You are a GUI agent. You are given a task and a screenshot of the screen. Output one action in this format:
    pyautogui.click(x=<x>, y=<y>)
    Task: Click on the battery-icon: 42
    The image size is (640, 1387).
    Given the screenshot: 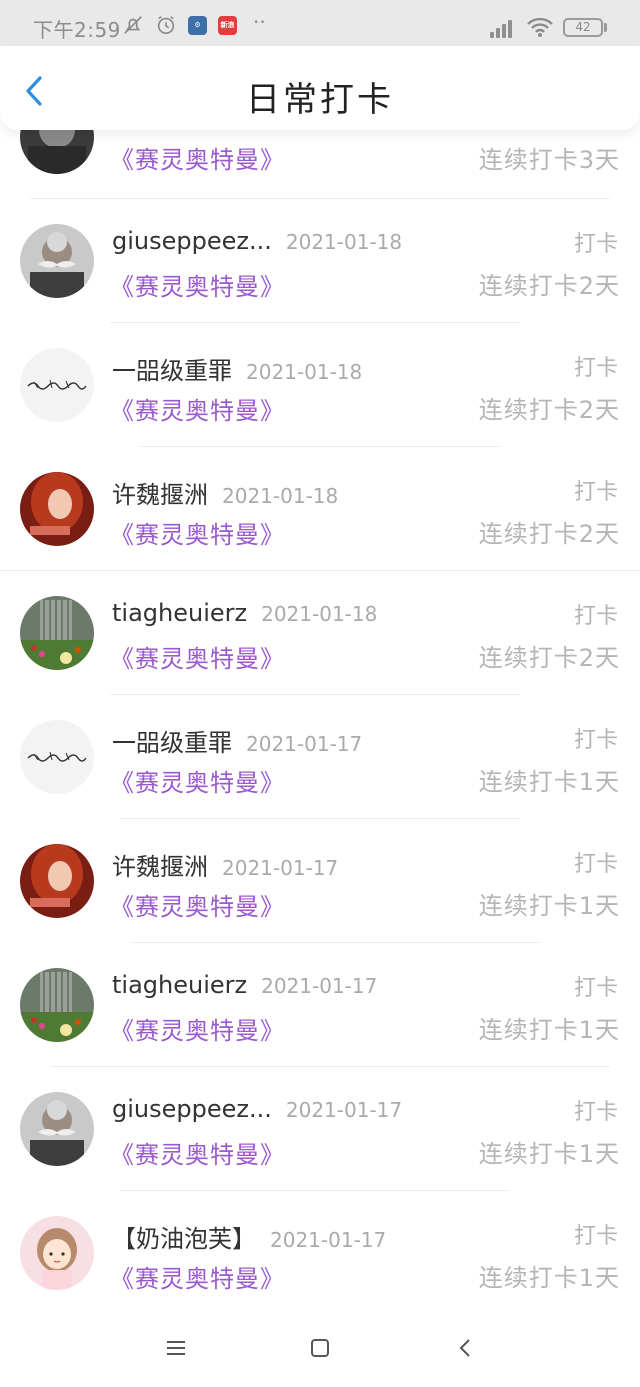 What is the action you would take?
    pyautogui.click(x=583, y=27)
    